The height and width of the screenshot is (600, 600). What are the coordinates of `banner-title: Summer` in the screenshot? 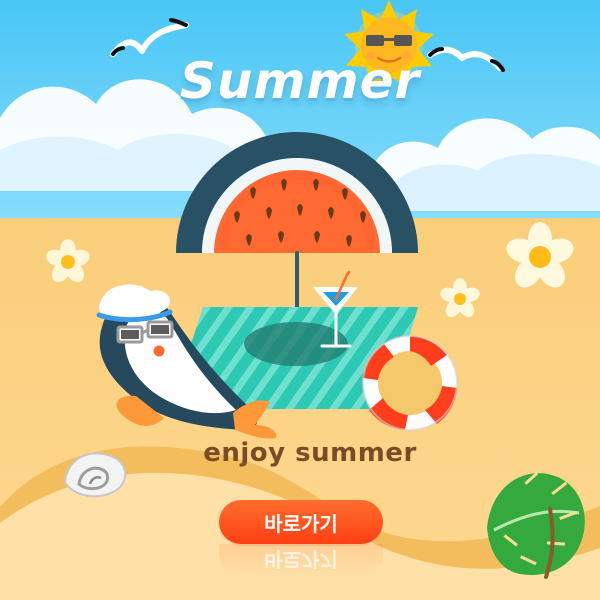 It's located at (300, 81).